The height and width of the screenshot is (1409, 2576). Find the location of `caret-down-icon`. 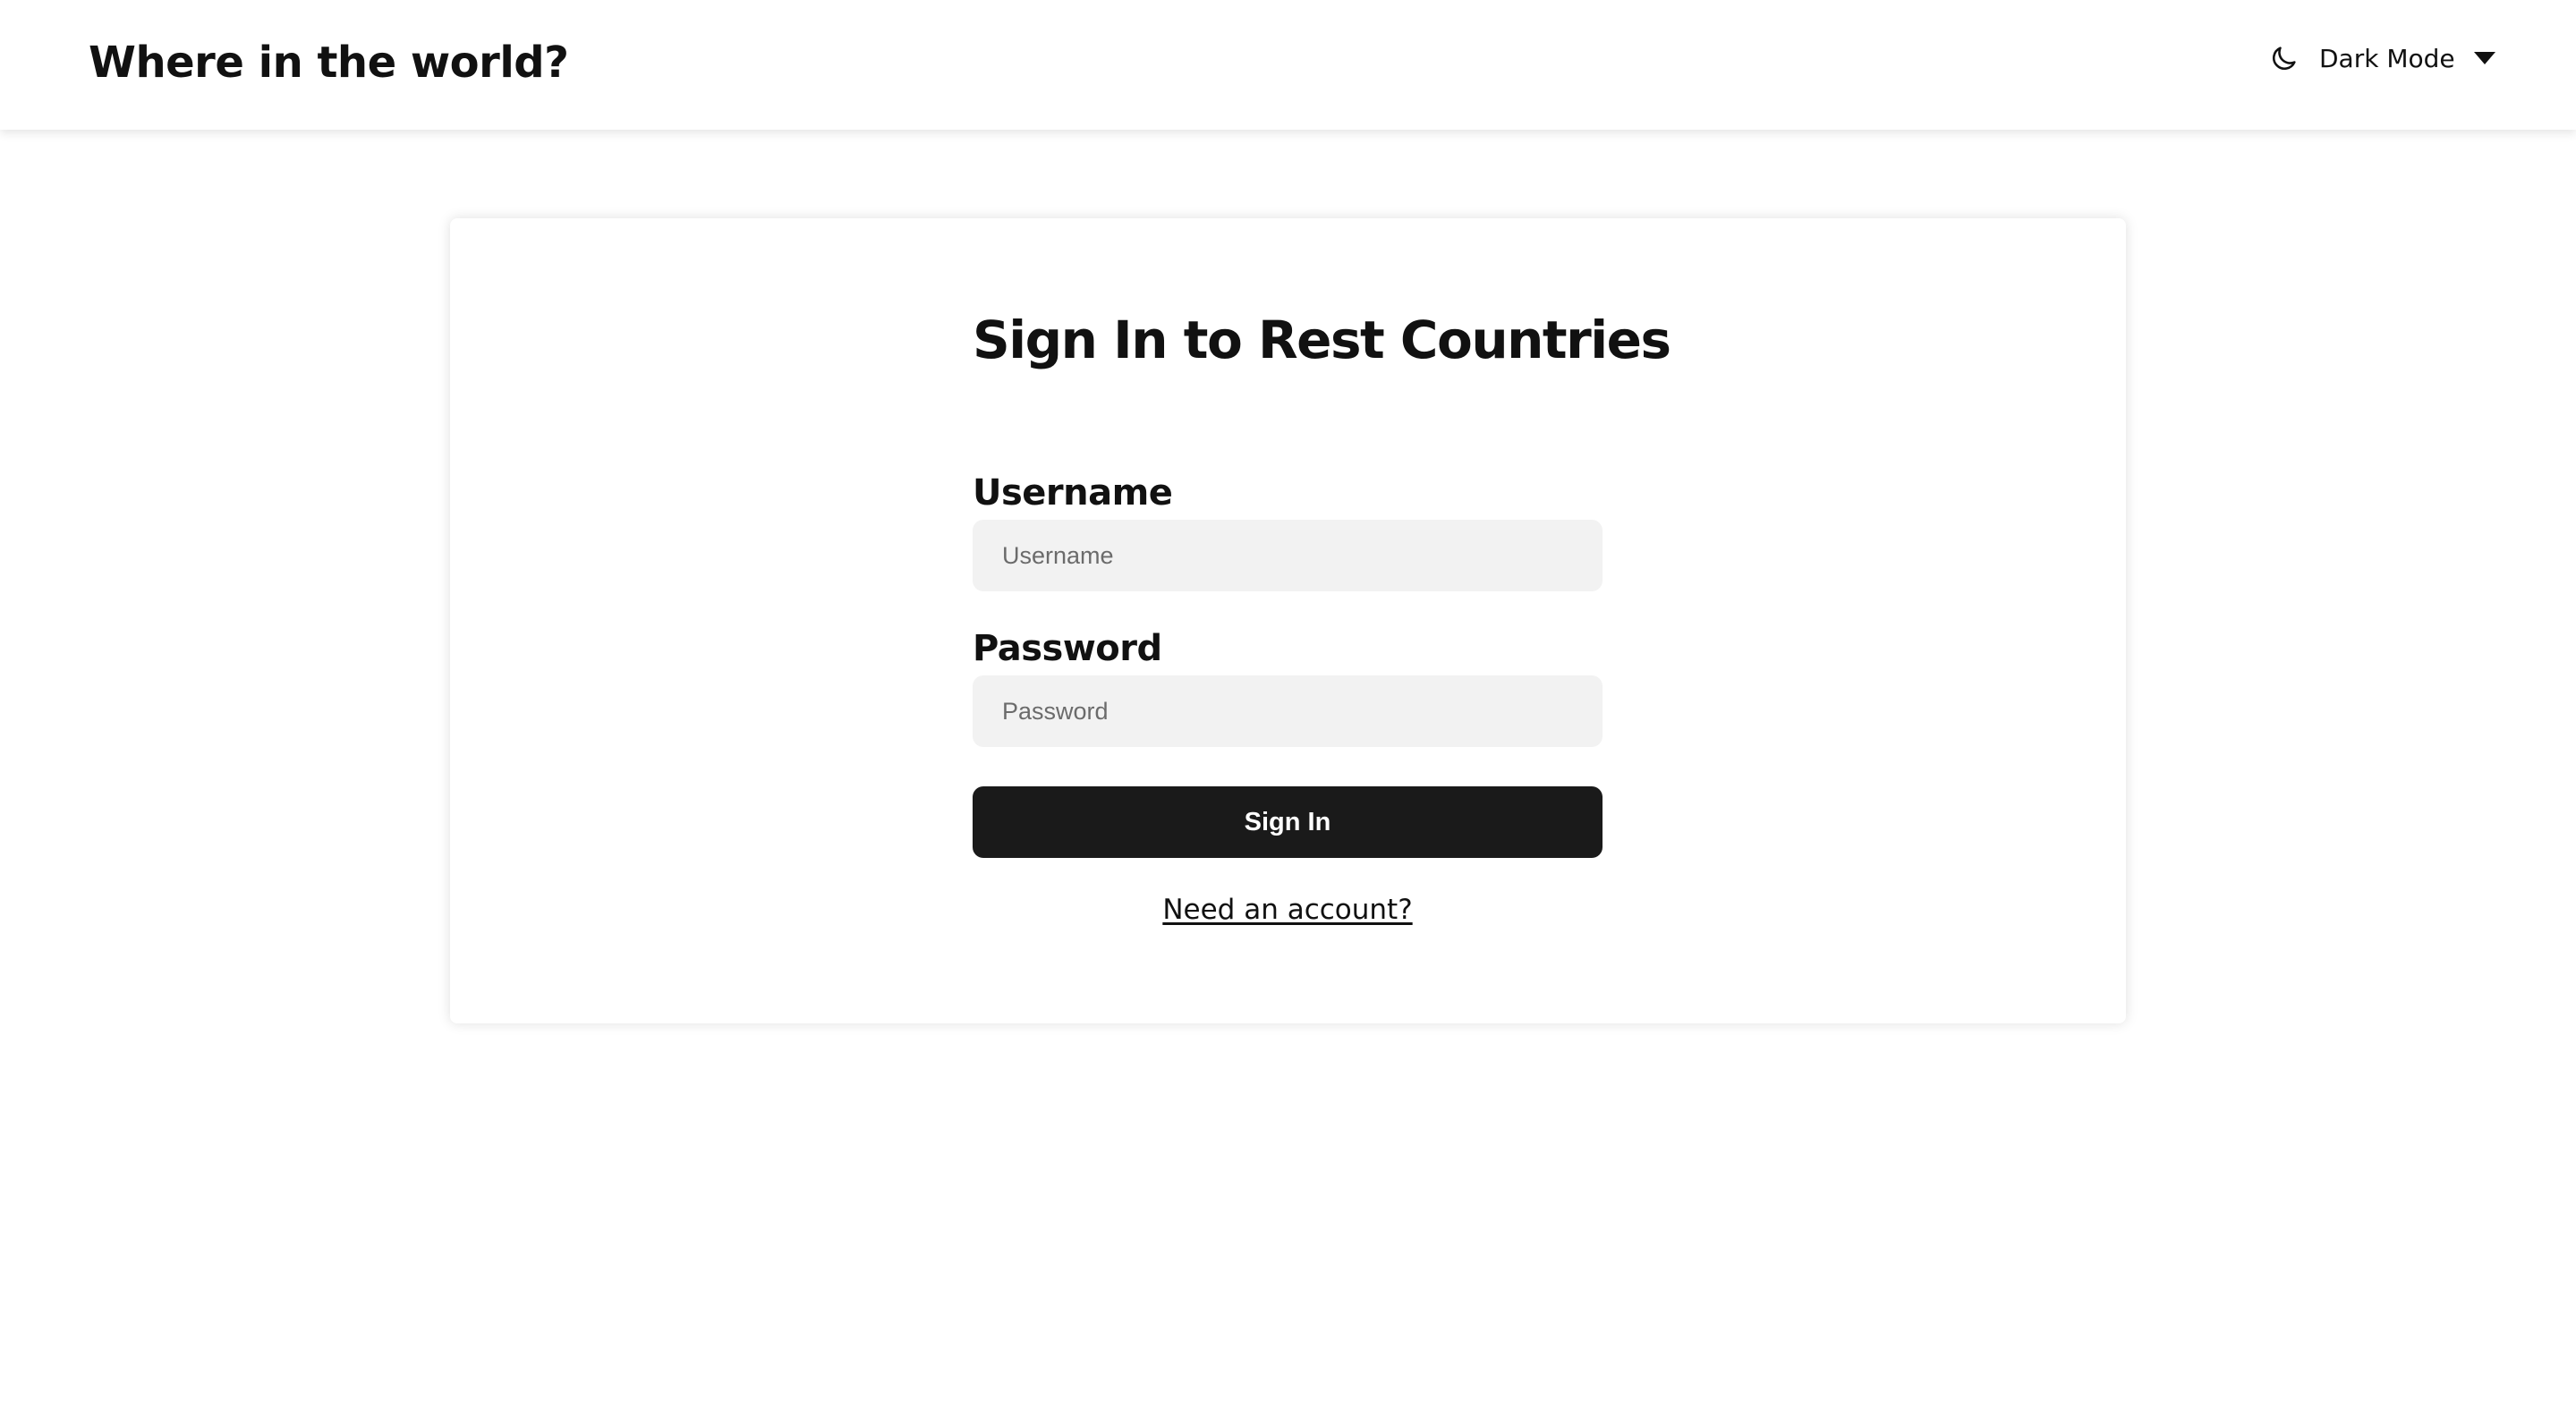

caret-down-icon is located at coordinates (2484, 58).